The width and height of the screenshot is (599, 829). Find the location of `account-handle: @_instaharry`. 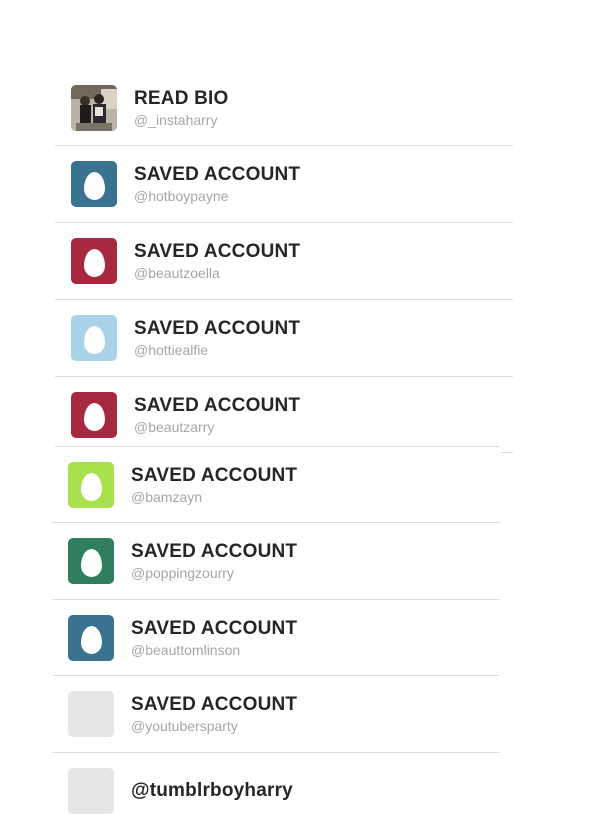

account-handle: @_instaharry is located at coordinates (176, 120).